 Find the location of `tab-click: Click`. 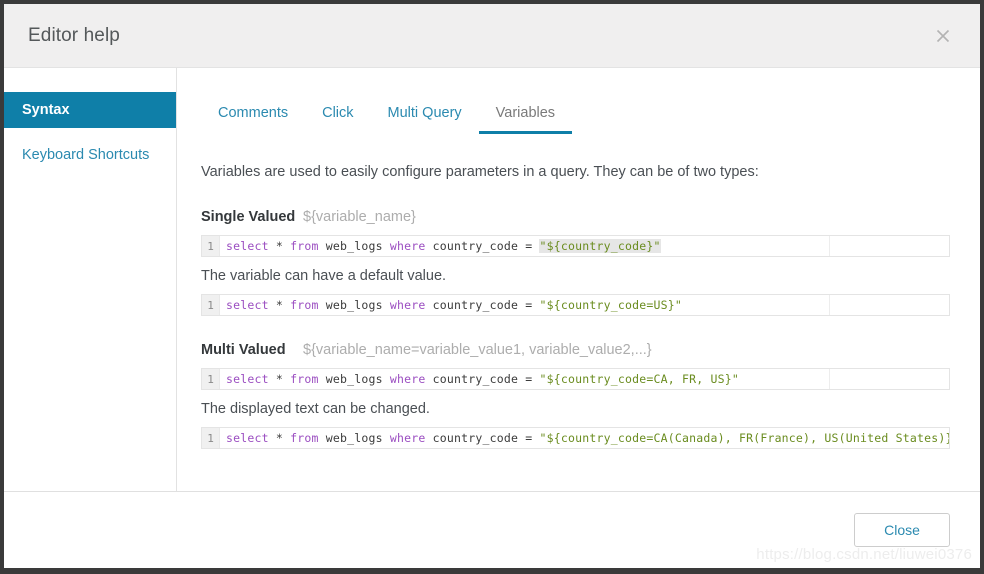

tab-click: Click is located at coordinates (337, 119).